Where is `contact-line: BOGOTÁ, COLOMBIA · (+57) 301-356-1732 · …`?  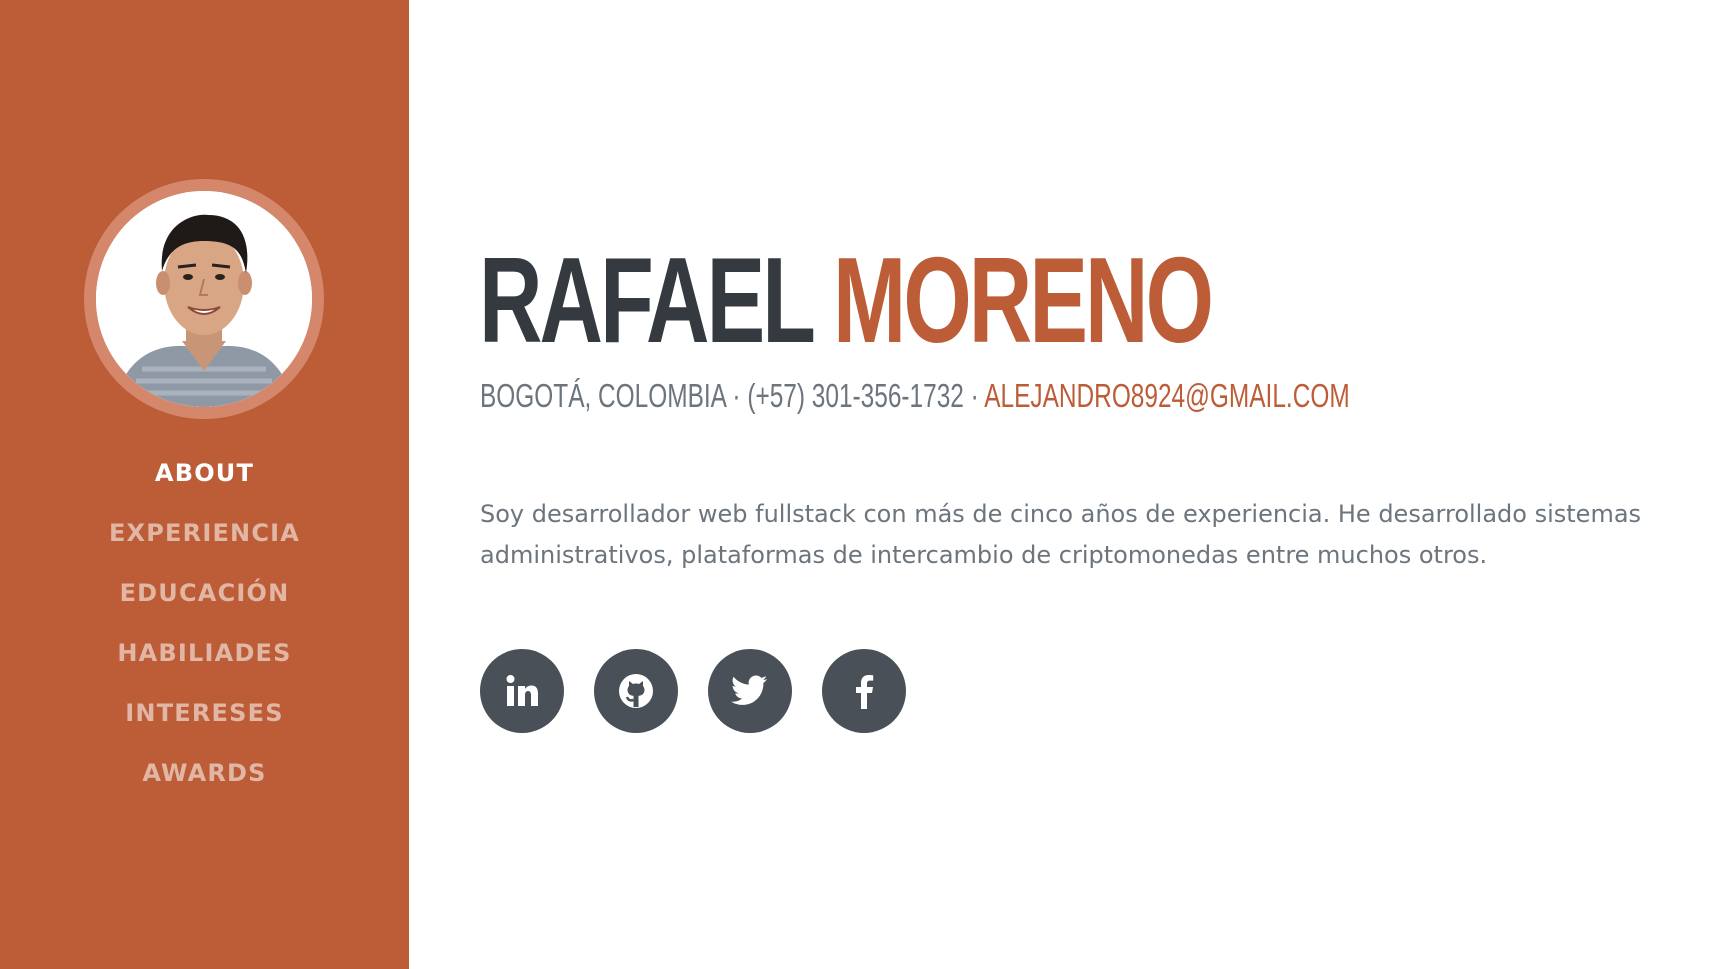 contact-line: BOGOTÁ, COLOMBIA · (+57) 301-356-1732 · … is located at coordinates (915, 396).